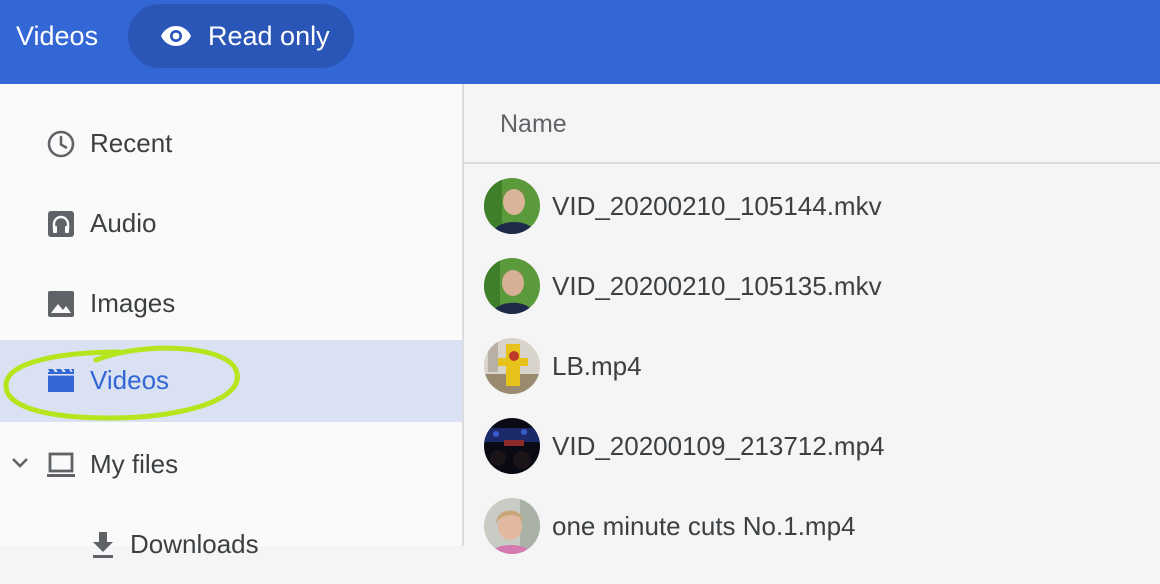 This screenshot has width=1160, height=584. Describe the element at coordinates (130, 380) in the screenshot. I see `sidebar-item-label: Videos` at that location.